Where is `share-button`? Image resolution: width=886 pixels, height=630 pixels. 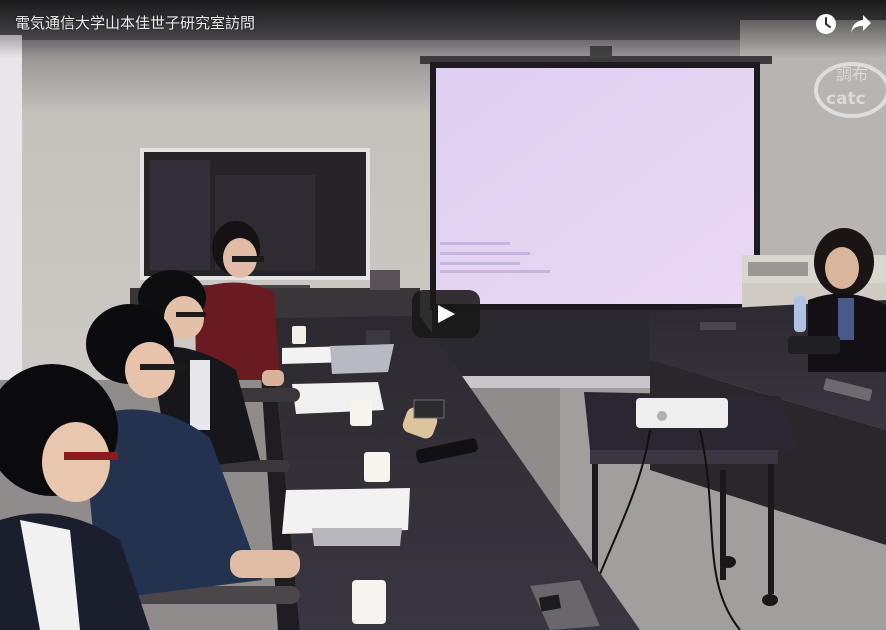
share-button is located at coordinates (861, 24).